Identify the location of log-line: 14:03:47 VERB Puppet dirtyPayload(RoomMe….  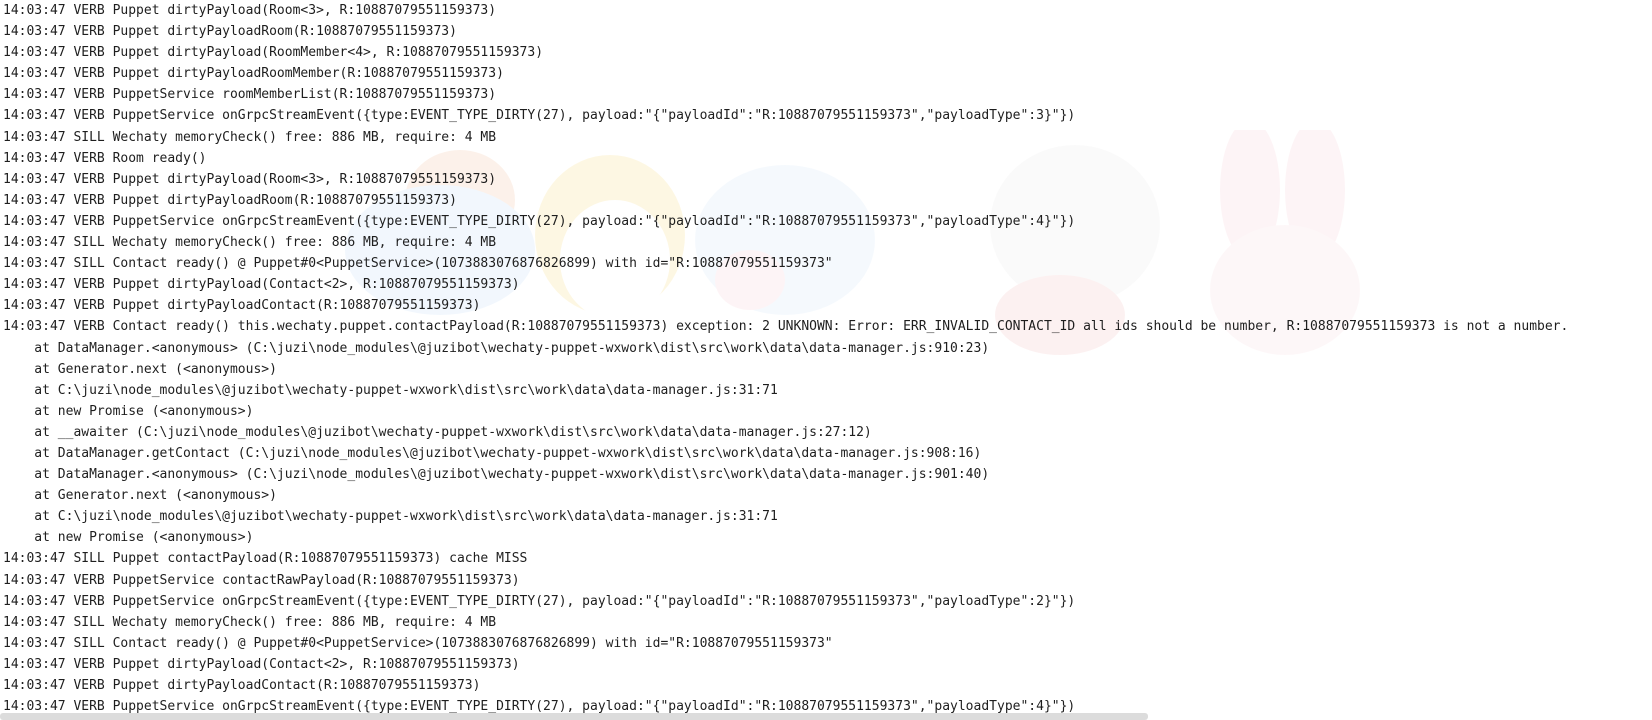
(273, 53).